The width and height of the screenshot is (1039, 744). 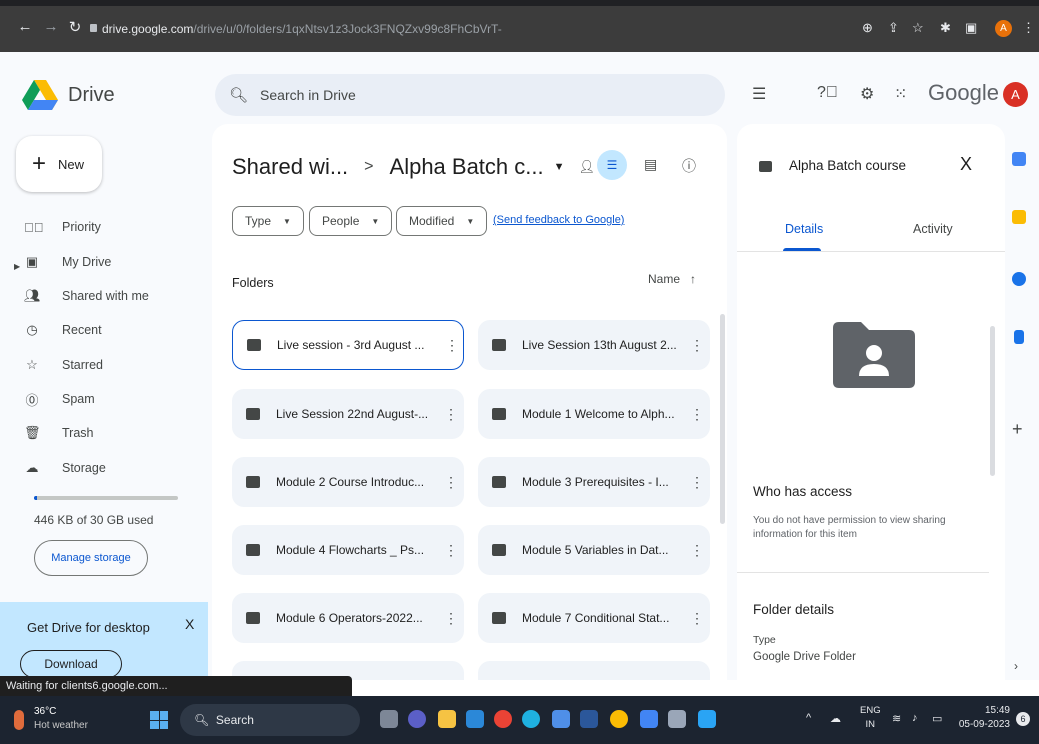 I want to click on sidebar-item-recent: ◷ Recent, so click(x=62, y=330).